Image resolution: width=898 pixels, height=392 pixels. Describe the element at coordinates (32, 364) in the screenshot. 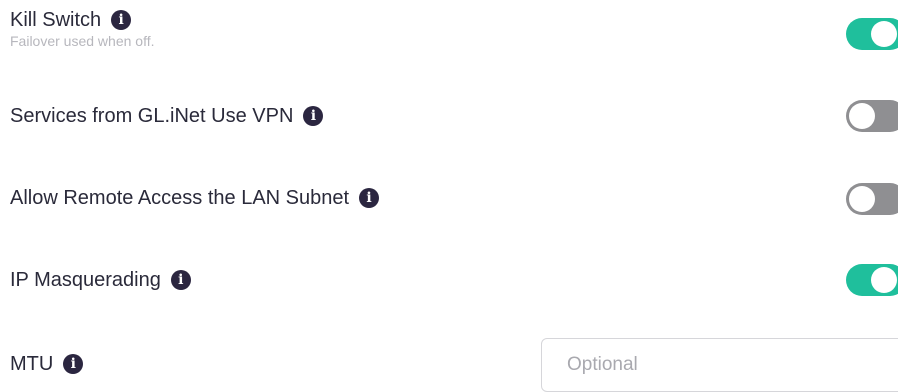

I see `mtu-label: MTU` at that location.